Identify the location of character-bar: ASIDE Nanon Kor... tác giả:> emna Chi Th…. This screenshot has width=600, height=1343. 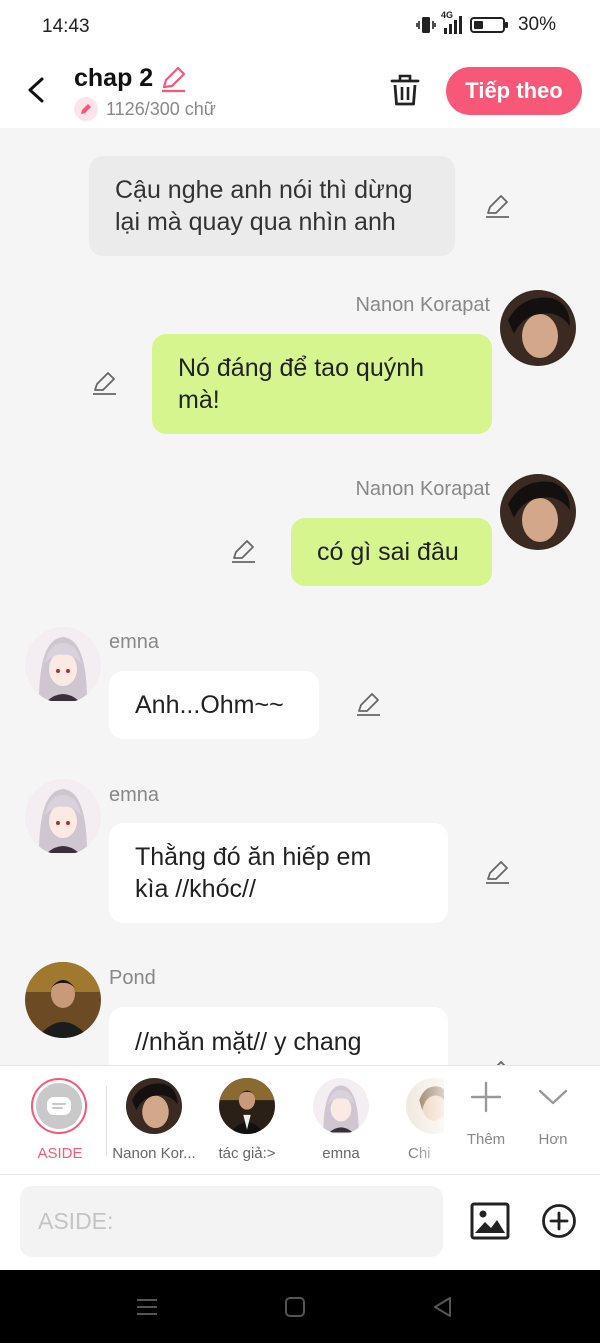
(300, 1120).